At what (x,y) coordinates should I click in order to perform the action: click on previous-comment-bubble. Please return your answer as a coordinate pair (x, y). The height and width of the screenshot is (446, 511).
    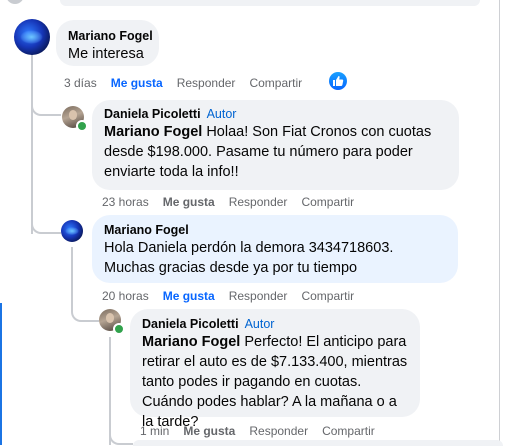
    Looking at the image, I should click on (270, 3).